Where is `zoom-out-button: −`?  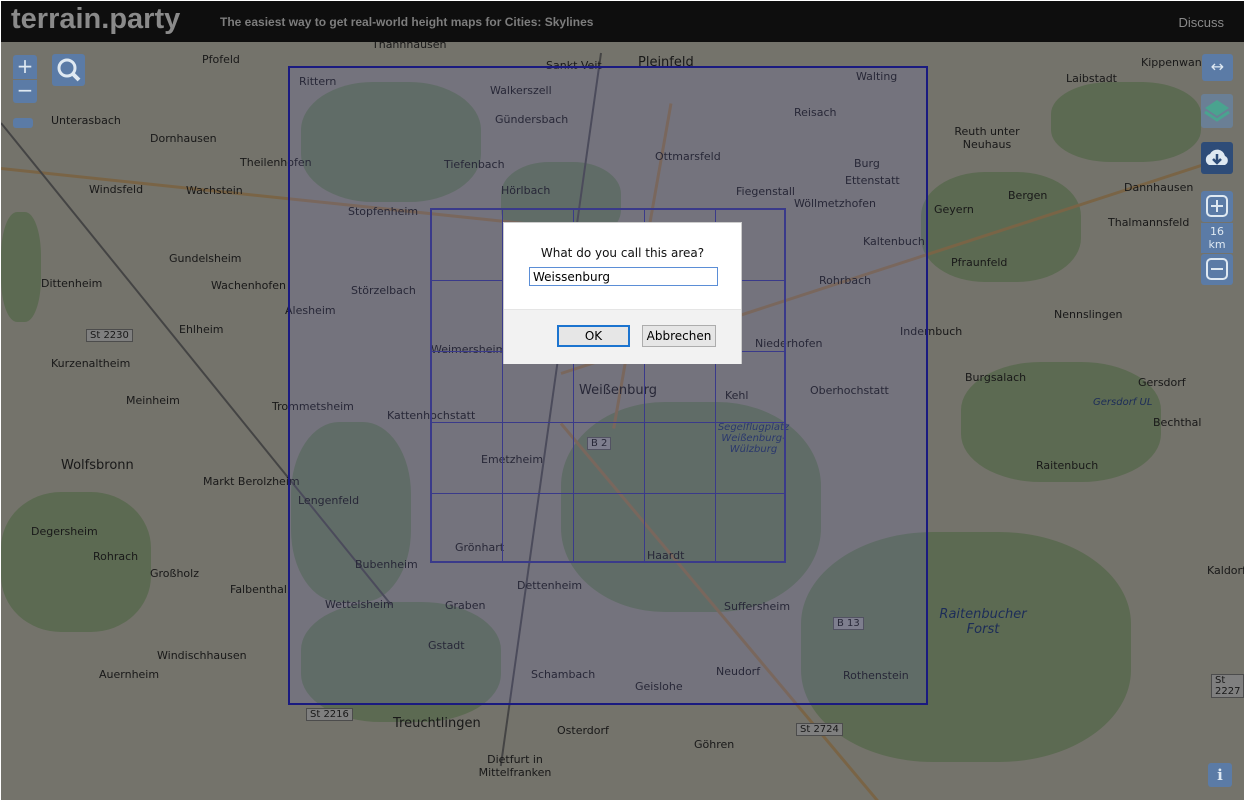
zoom-out-button: − is located at coordinates (25, 91).